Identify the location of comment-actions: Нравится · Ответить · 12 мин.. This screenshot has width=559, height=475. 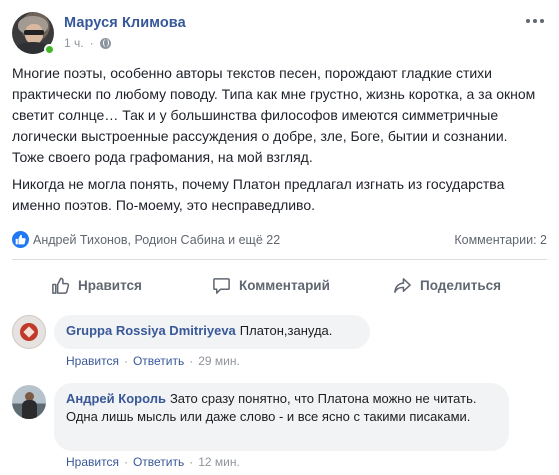
(153, 462).